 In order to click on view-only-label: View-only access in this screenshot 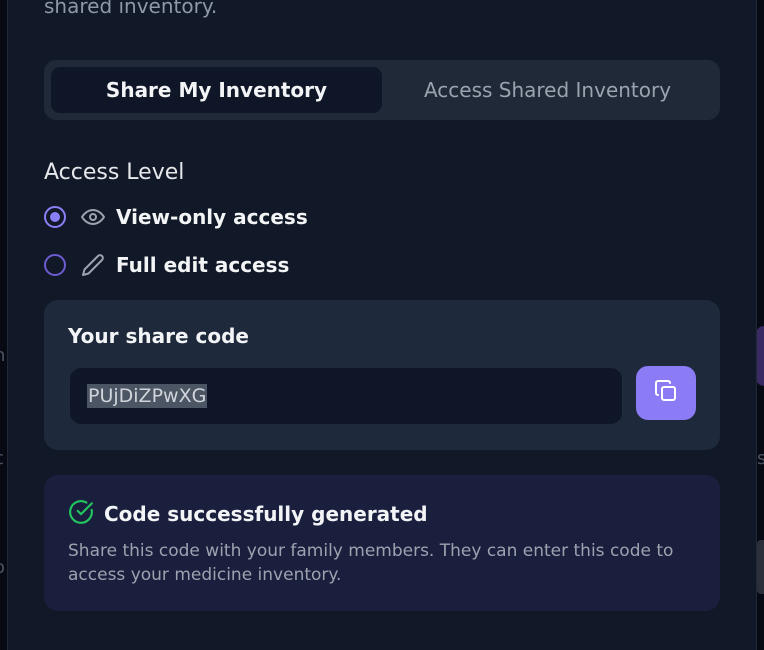, I will do `click(212, 217)`.